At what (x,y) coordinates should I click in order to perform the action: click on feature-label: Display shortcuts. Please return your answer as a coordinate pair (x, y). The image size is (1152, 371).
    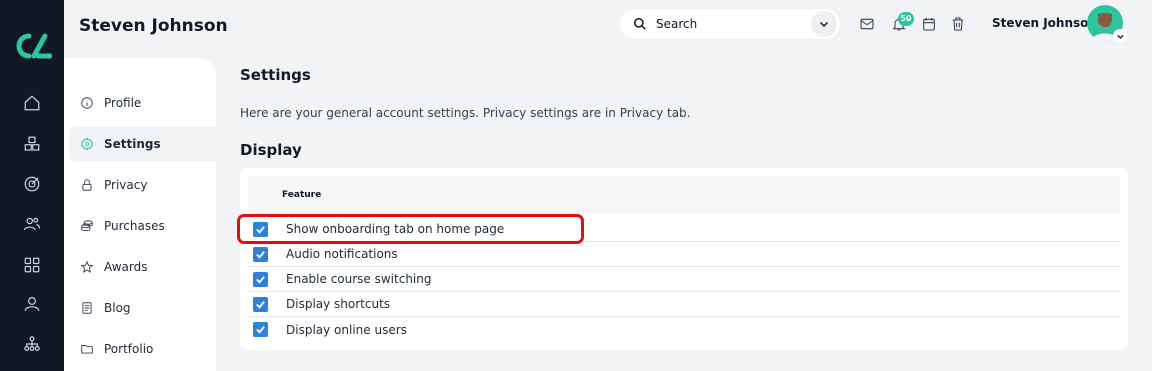
    Looking at the image, I should click on (338, 304).